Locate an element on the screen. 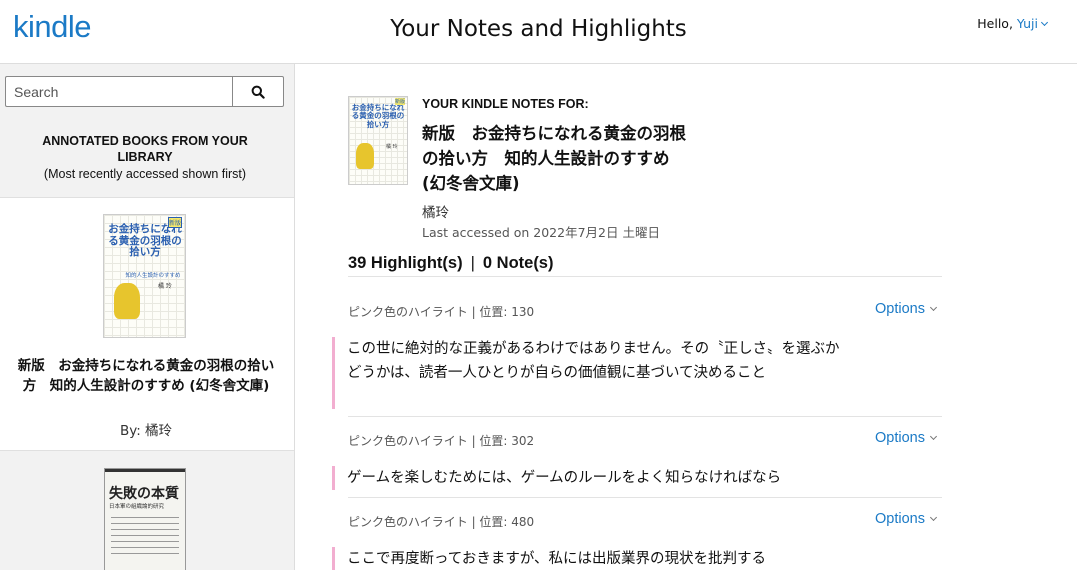 The height and width of the screenshot is (570, 1077). account-menu: Hello, Yuji is located at coordinates (1013, 23).